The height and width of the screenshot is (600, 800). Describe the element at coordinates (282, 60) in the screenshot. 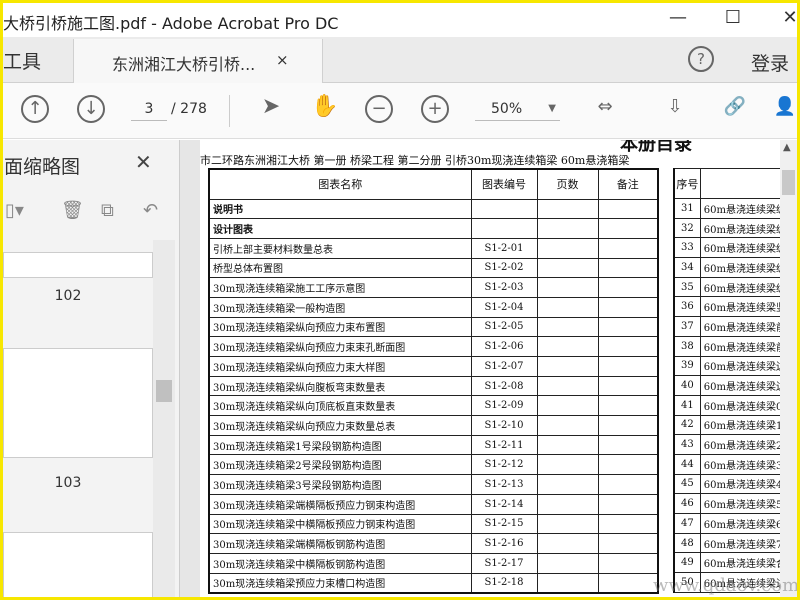

I see `tab-close-icon: ×` at that location.